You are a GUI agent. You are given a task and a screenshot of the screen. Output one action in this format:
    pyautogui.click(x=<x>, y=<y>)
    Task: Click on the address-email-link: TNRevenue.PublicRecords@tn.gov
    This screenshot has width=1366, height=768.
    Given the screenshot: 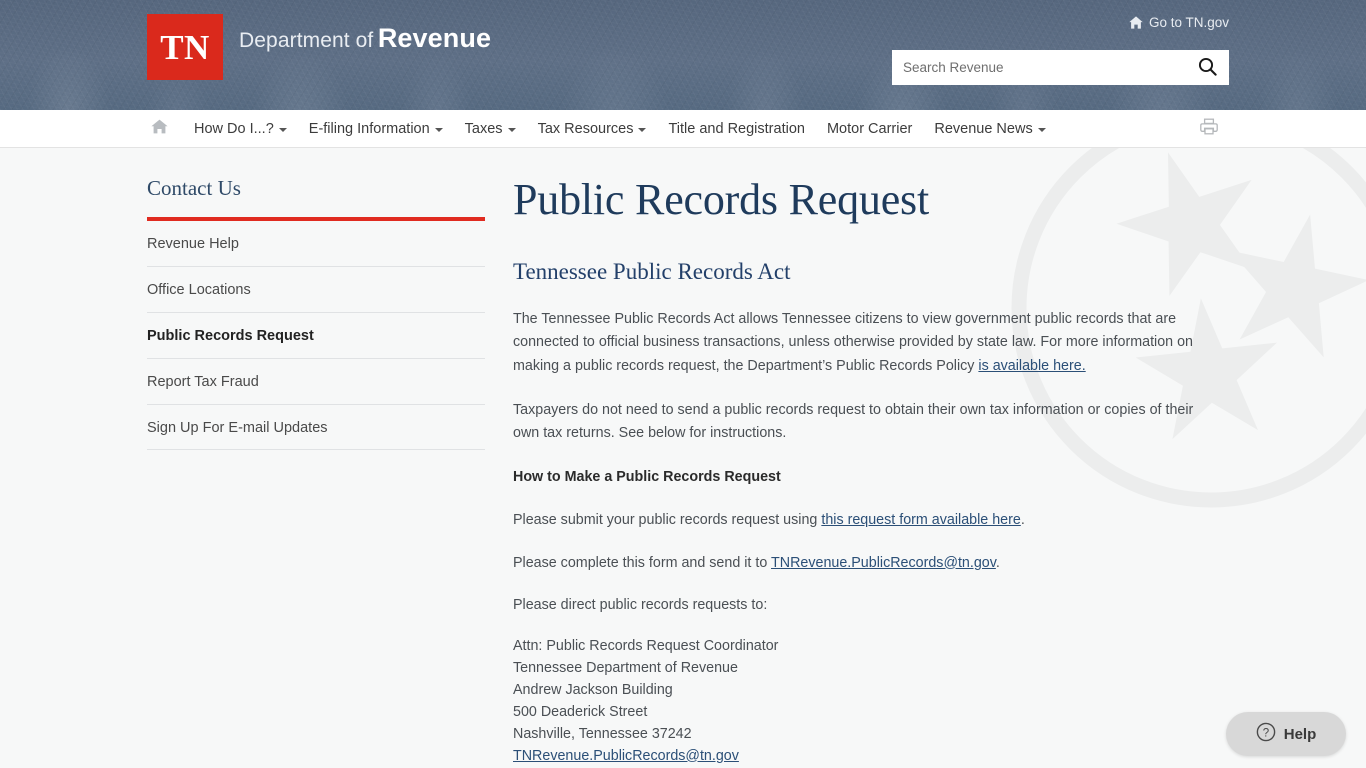 What is the action you would take?
    pyautogui.click(x=863, y=757)
    